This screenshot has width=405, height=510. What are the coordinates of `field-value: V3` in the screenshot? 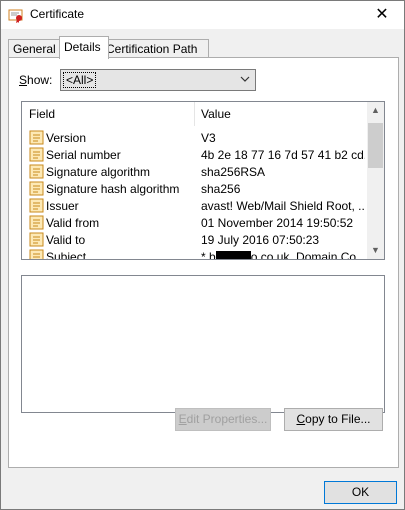 It's located at (208, 138).